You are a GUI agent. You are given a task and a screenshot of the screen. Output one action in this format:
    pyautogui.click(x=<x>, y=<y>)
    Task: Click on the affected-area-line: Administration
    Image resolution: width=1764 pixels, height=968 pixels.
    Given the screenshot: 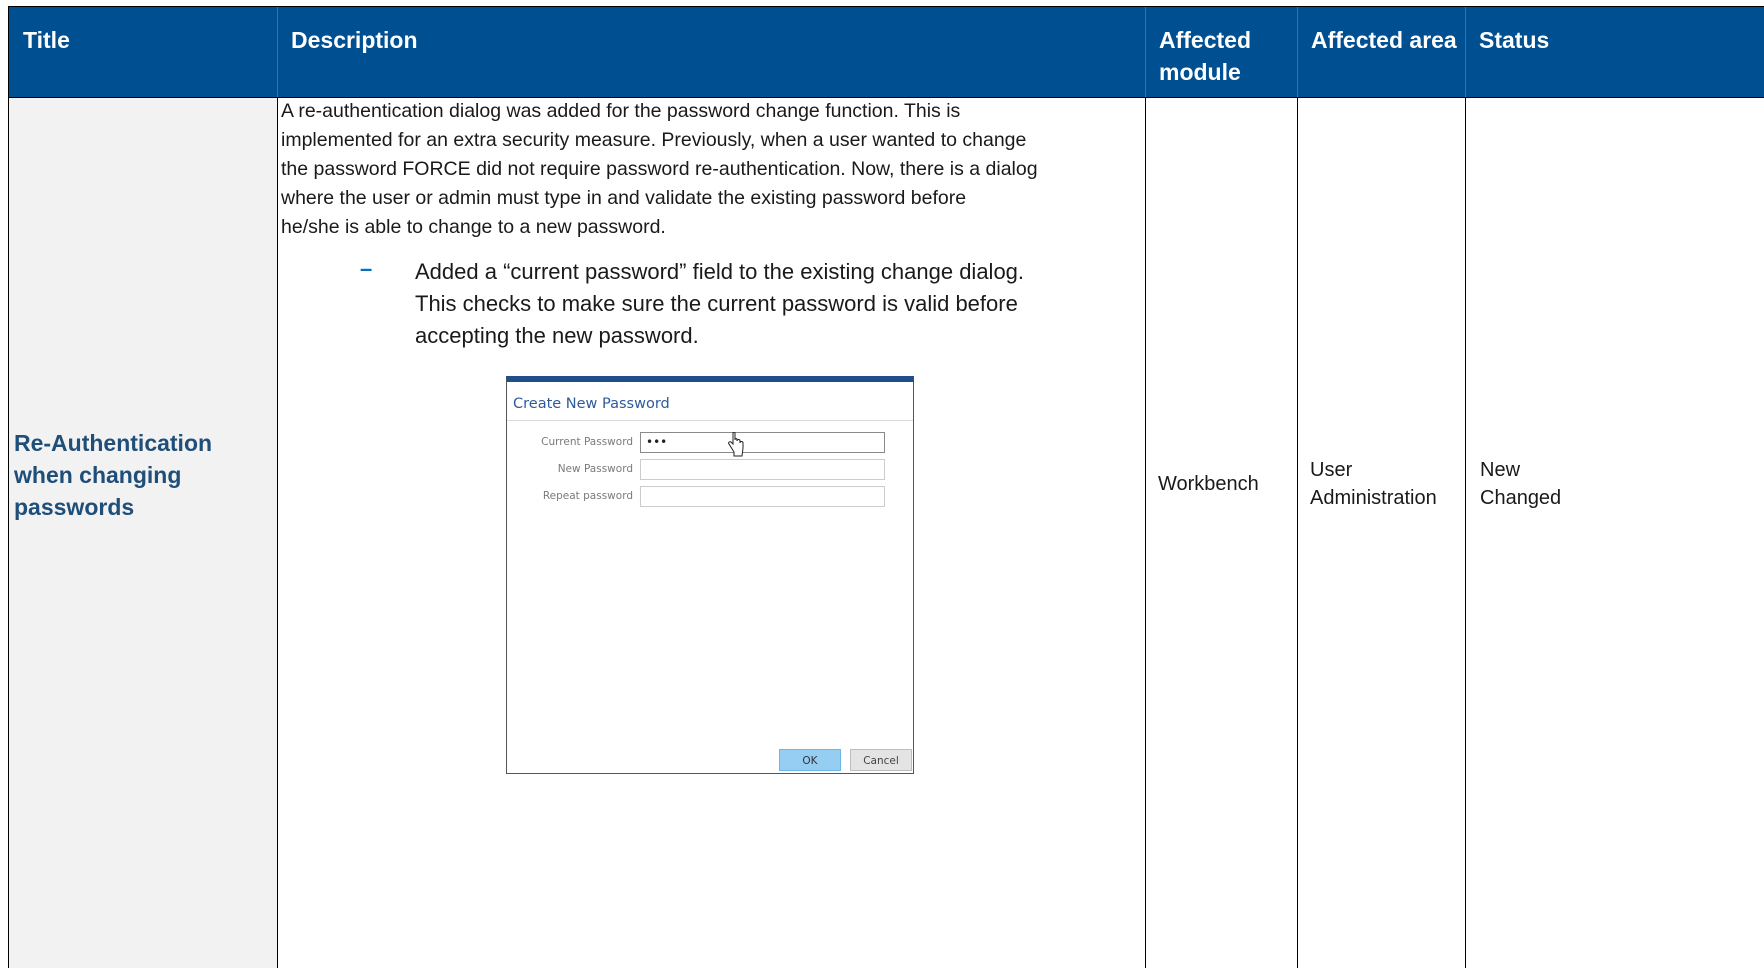 What is the action you would take?
    pyautogui.click(x=1373, y=498)
    